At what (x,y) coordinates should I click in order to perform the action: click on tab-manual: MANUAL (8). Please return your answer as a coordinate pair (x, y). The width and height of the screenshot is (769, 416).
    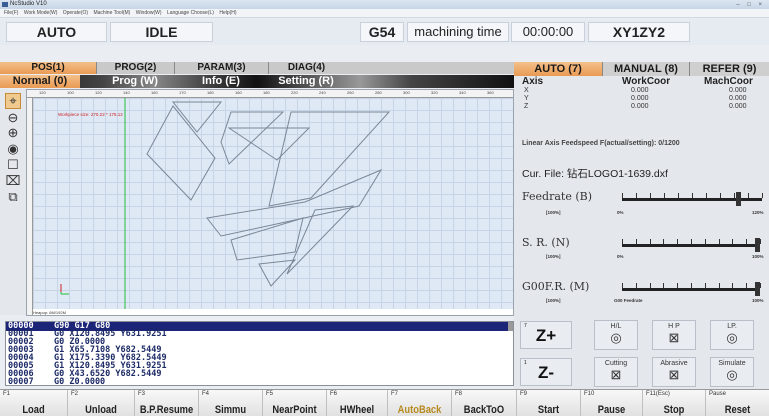
    Looking at the image, I should click on (645, 69).